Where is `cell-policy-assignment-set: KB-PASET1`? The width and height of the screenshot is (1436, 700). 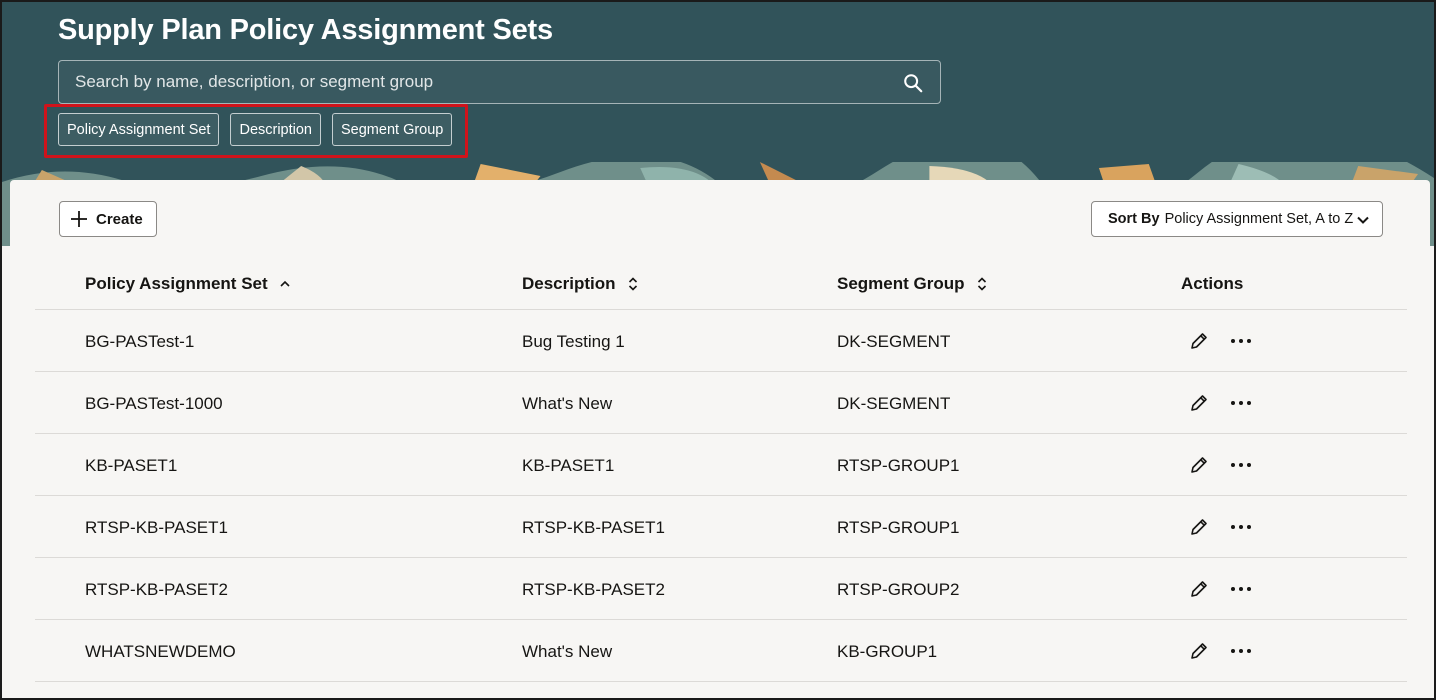
cell-policy-assignment-set: KB-PASET1 is located at coordinates (131, 465).